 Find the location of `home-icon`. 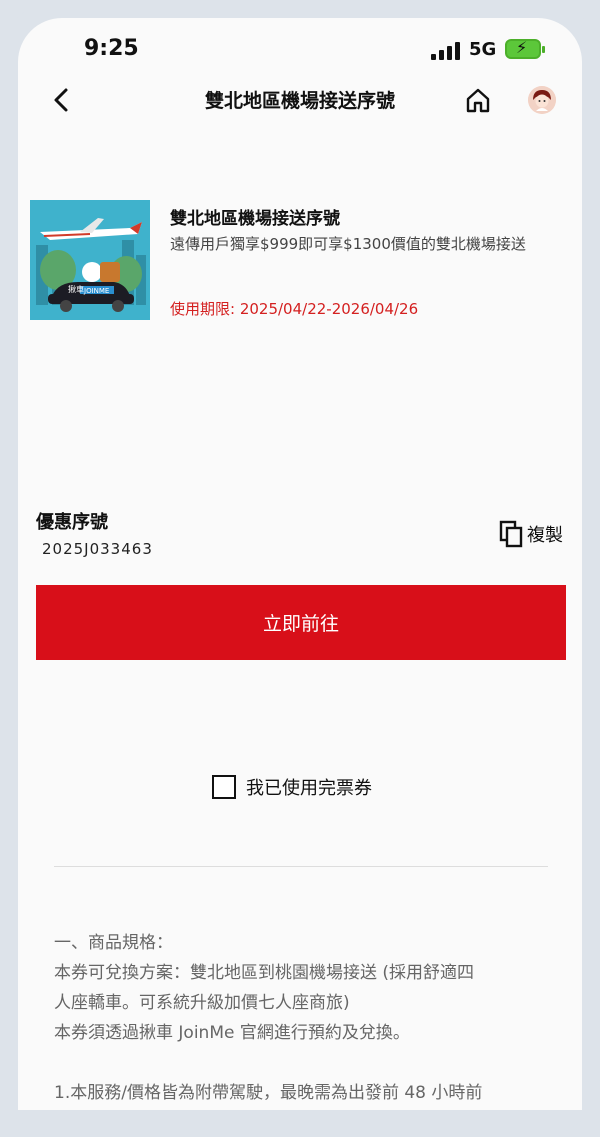

home-icon is located at coordinates (478, 100).